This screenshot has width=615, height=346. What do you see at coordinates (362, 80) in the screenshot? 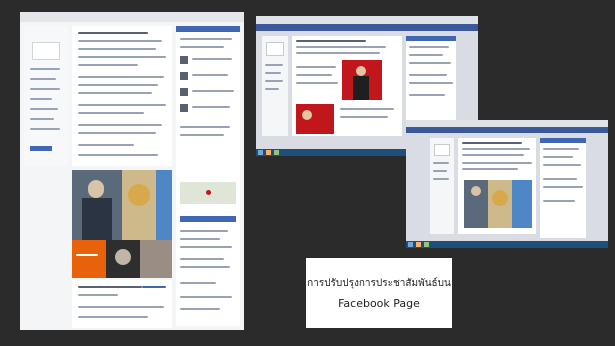
I see `featured-photo-red` at bounding box center [362, 80].